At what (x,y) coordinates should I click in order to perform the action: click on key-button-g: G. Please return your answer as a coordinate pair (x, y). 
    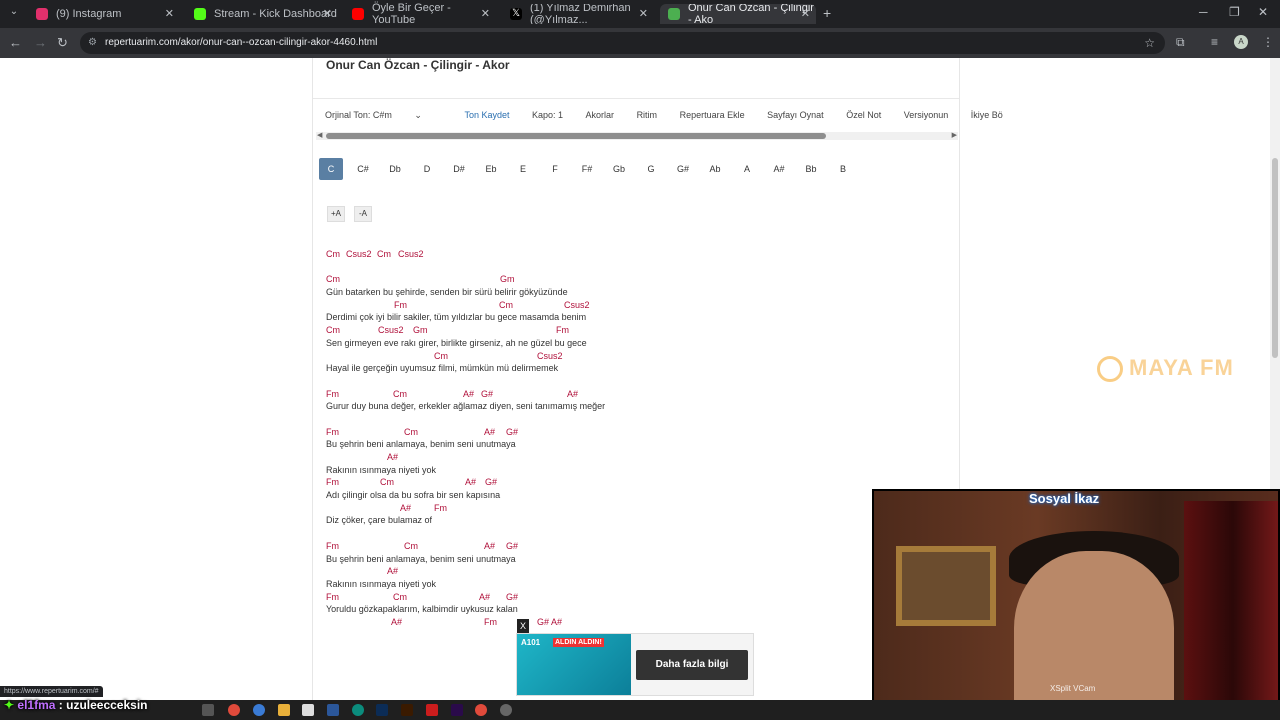
    Looking at the image, I should click on (651, 169).